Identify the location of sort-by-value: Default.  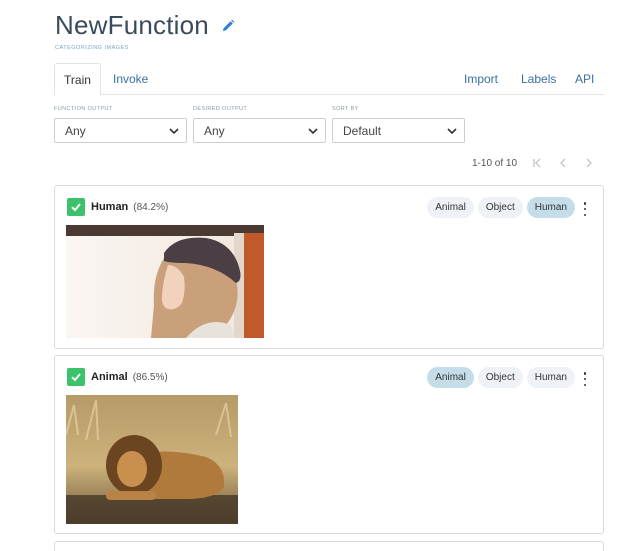
(362, 130).